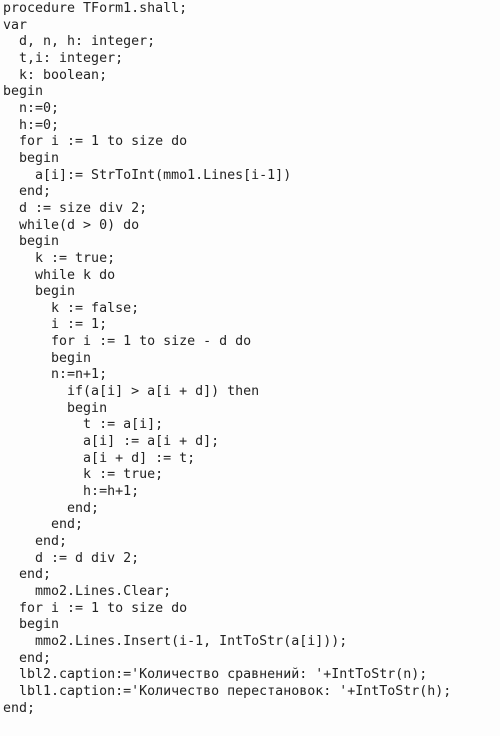 This screenshot has height=736, width=500. I want to click on code-line: while(d > 0) do, so click(71, 225).